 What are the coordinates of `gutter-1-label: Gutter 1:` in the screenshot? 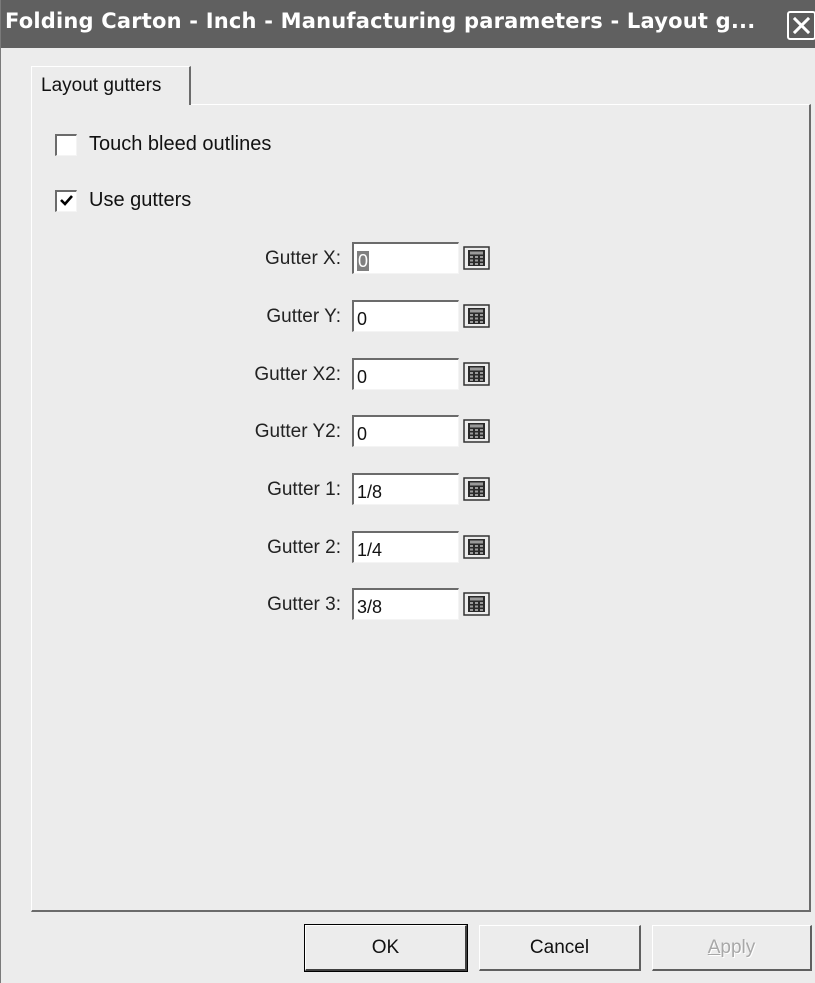 It's located at (304, 489).